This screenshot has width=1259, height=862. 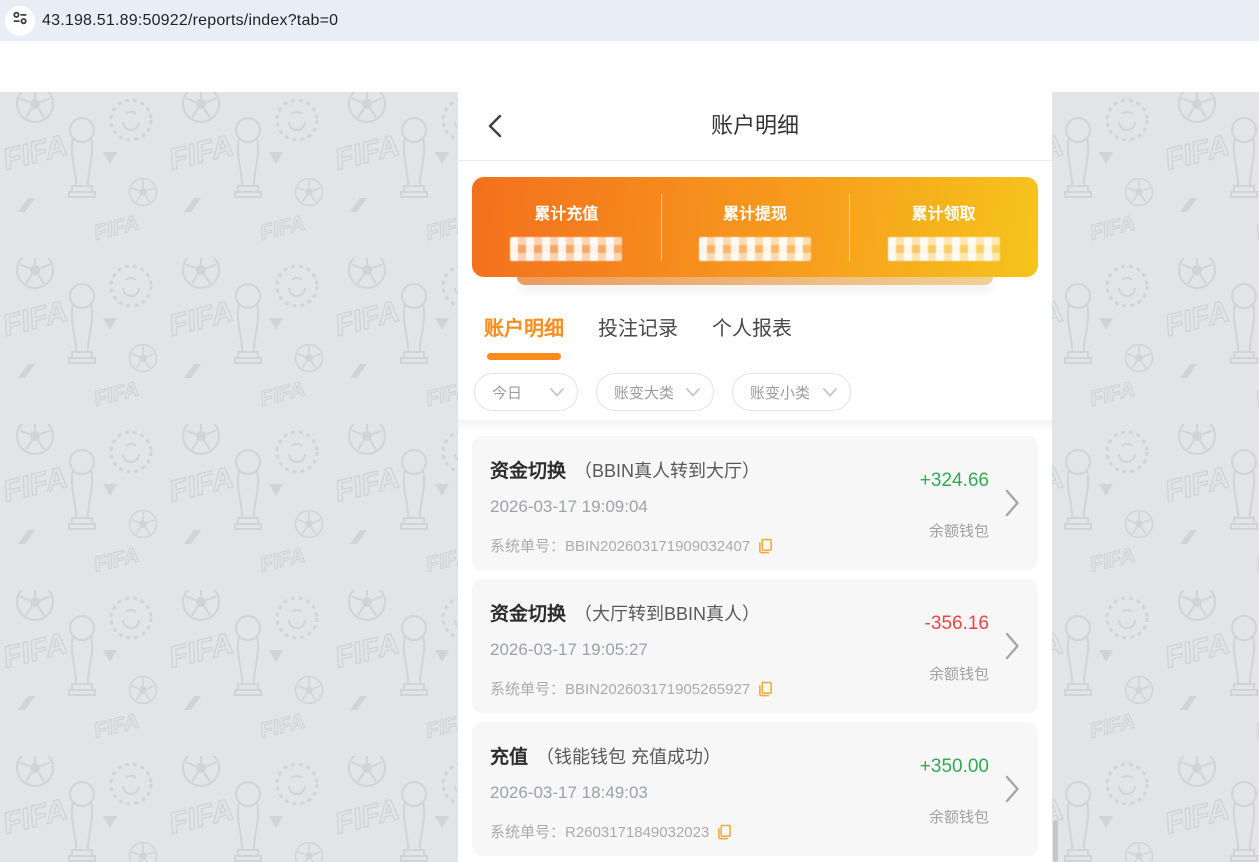 I want to click on tune-toggles-icon, so click(x=20, y=20).